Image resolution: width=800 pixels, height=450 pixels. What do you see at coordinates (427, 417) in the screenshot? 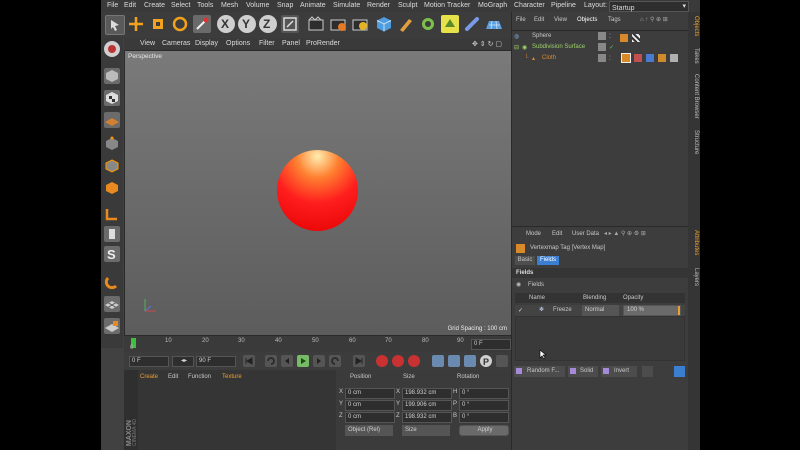
I see `size-z-field: 198.932 cm` at bounding box center [427, 417].